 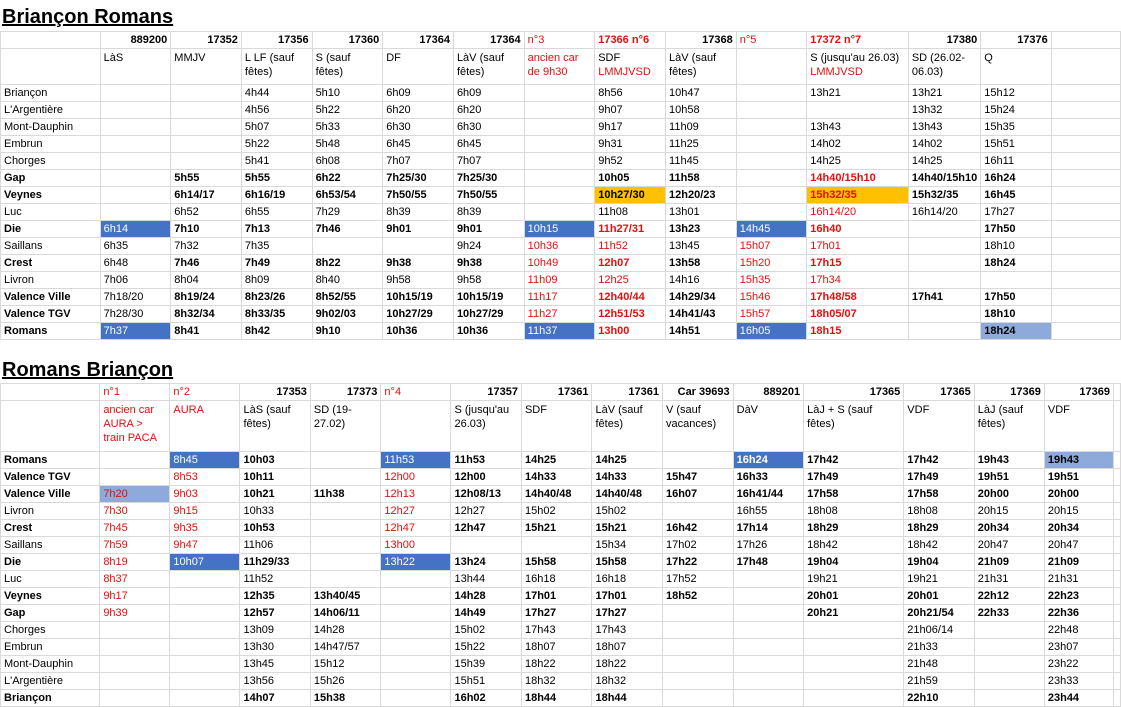 I want to click on time-cell: 20h15, so click(x=1009, y=511).